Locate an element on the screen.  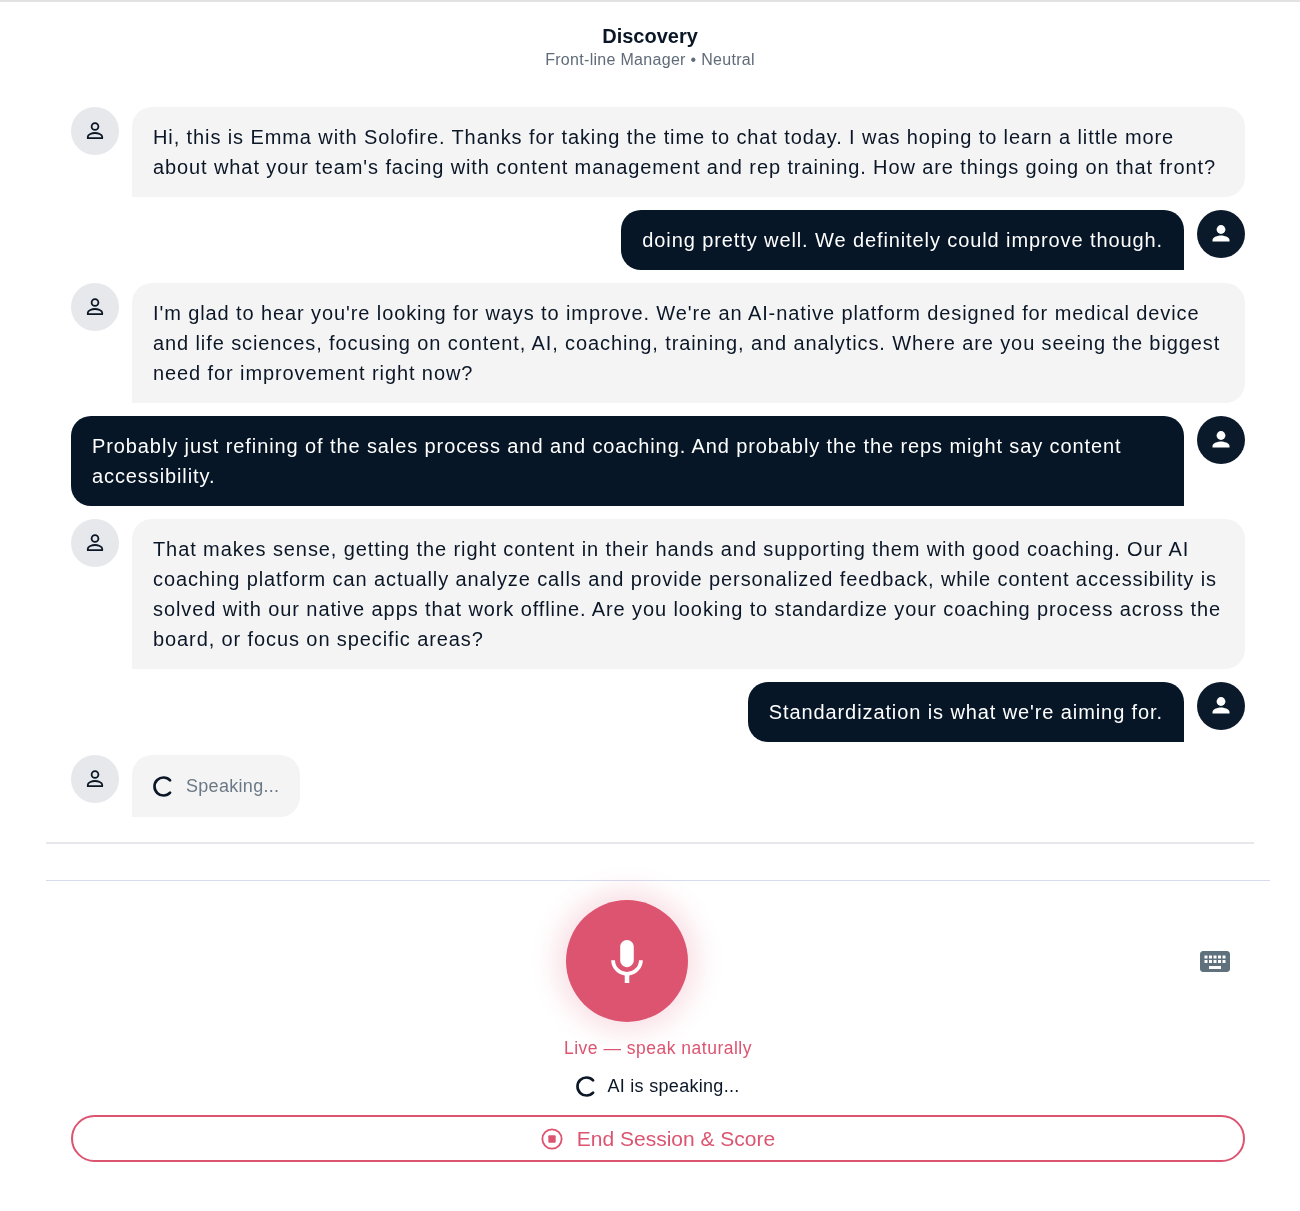
microphone-icon is located at coordinates (627, 961).